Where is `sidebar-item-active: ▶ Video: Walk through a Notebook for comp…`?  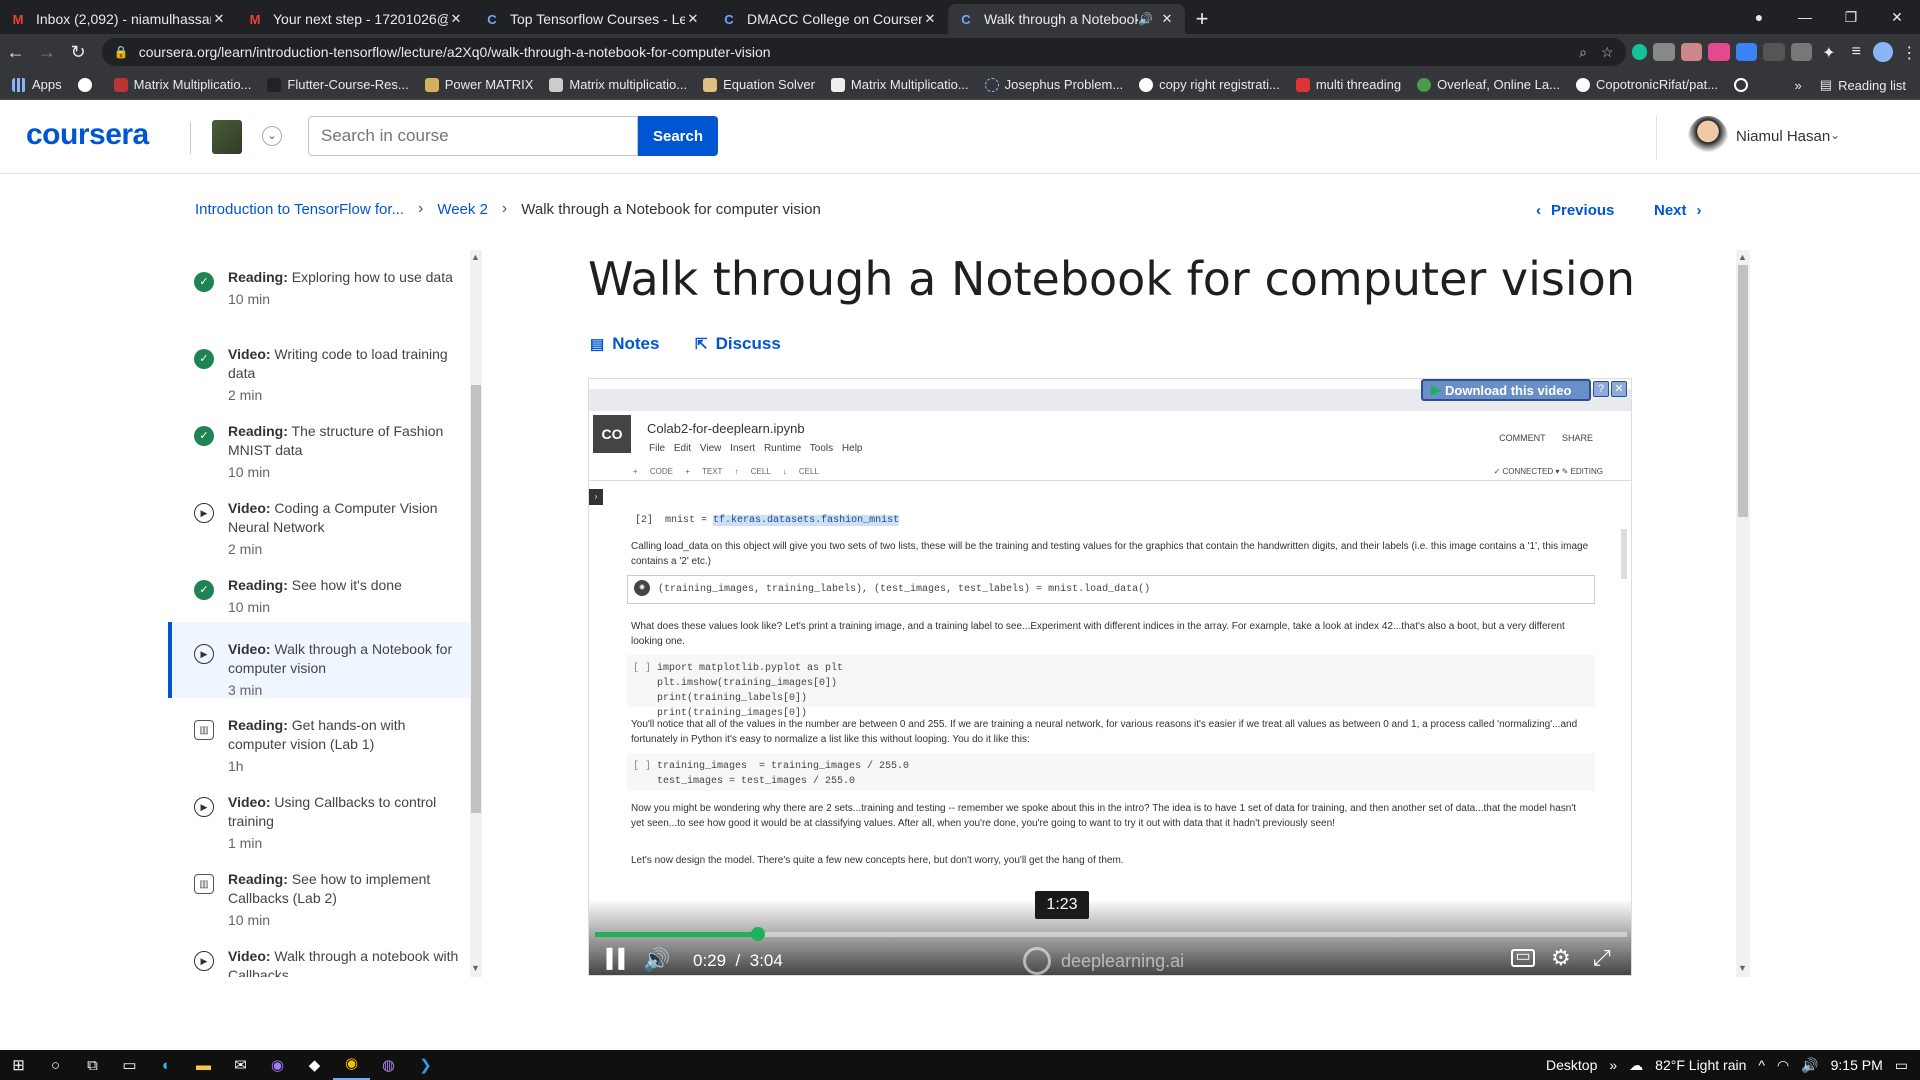
sidebar-item-active: ▶ Video: Walk through a Notebook for comp… is located at coordinates (319, 660).